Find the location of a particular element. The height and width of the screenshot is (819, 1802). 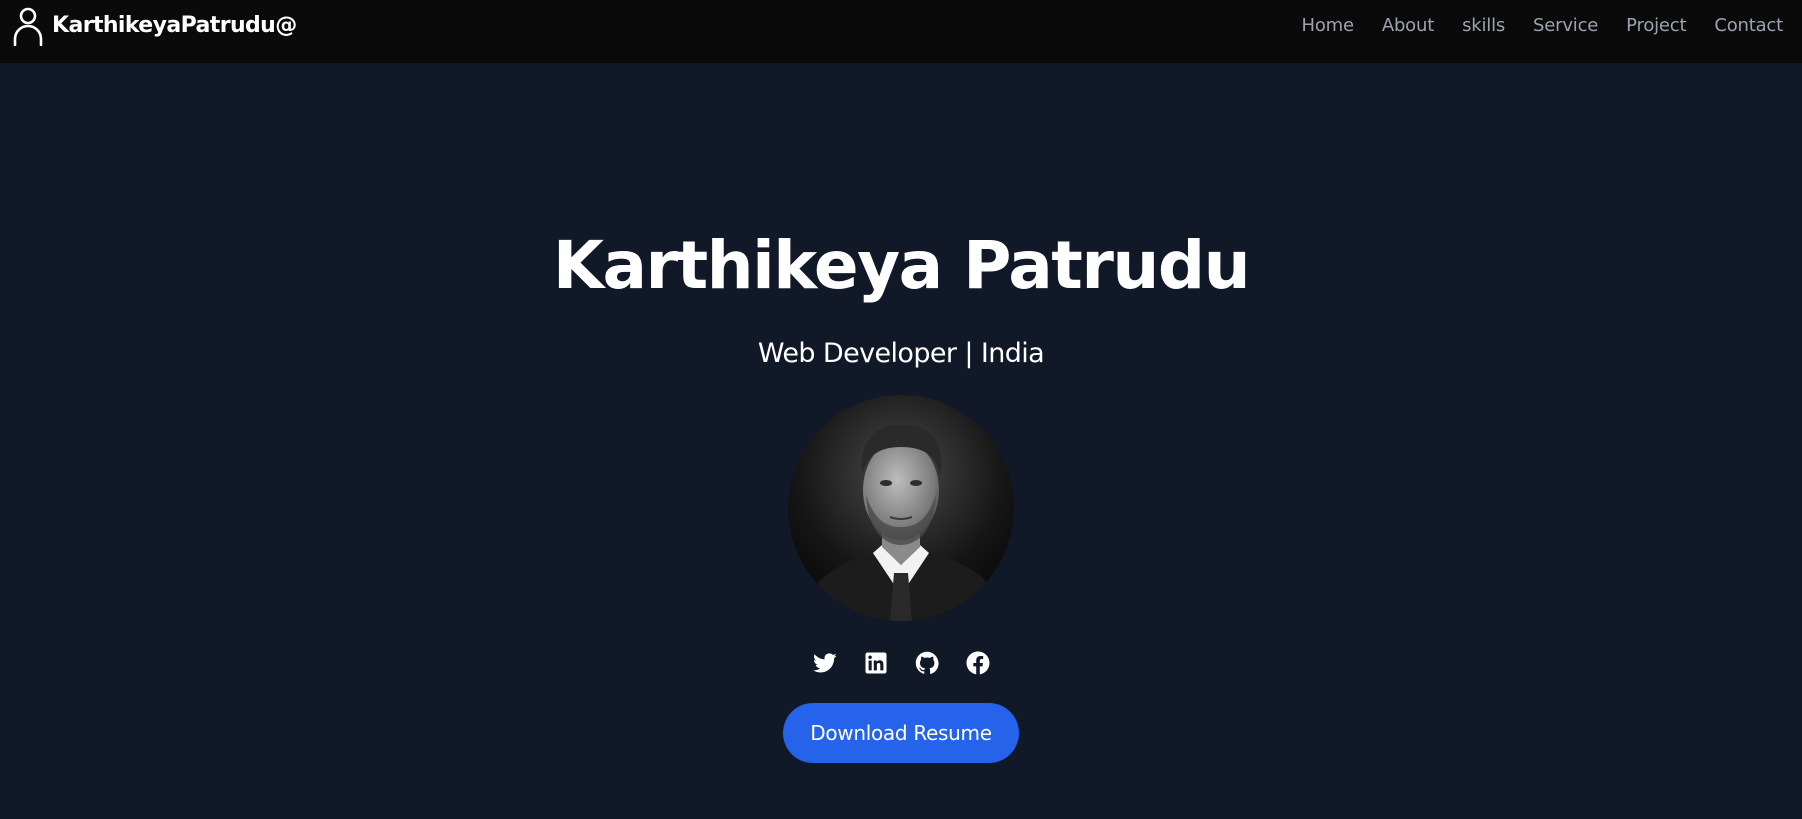

brand-label: KarthikeyaPatrudu@ is located at coordinates (174, 25).